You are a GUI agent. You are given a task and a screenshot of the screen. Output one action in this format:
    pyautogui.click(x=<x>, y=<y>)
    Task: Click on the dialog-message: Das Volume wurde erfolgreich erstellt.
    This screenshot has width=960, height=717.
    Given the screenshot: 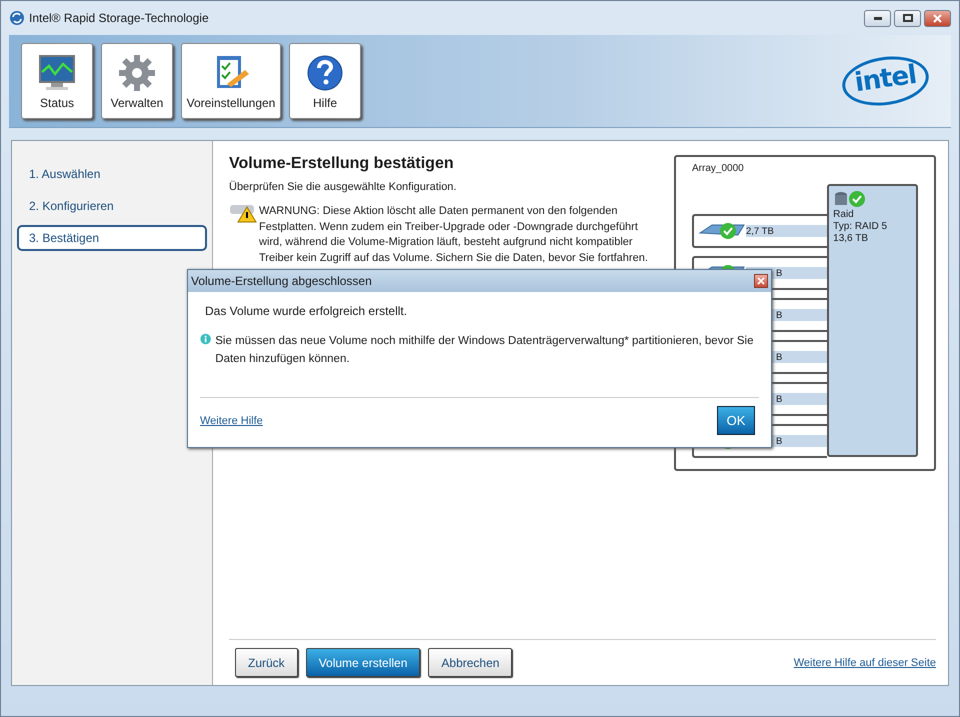 What is the action you would take?
    pyautogui.click(x=306, y=311)
    